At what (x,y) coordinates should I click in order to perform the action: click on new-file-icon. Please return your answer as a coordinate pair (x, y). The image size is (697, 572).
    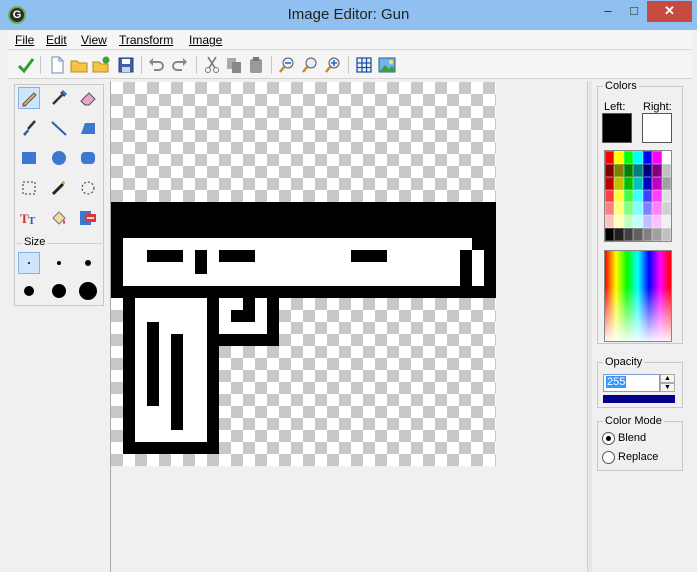
    Looking at the image, I should click on (57, 65).